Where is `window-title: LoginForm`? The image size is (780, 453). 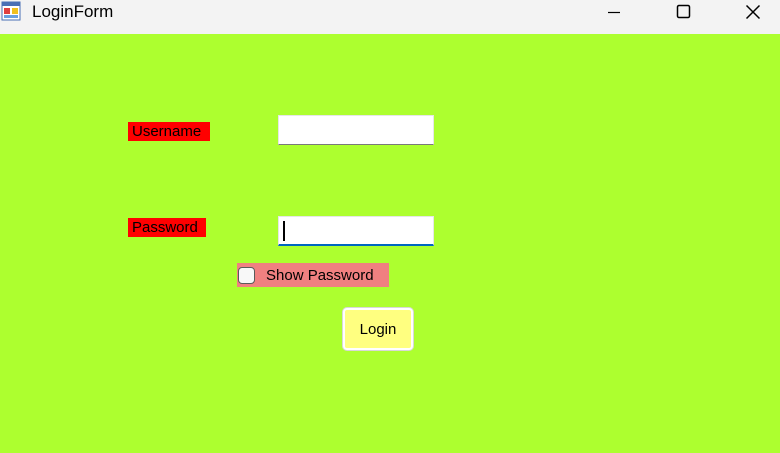 window-title: LoginForm is located at coordinates (73, 11).